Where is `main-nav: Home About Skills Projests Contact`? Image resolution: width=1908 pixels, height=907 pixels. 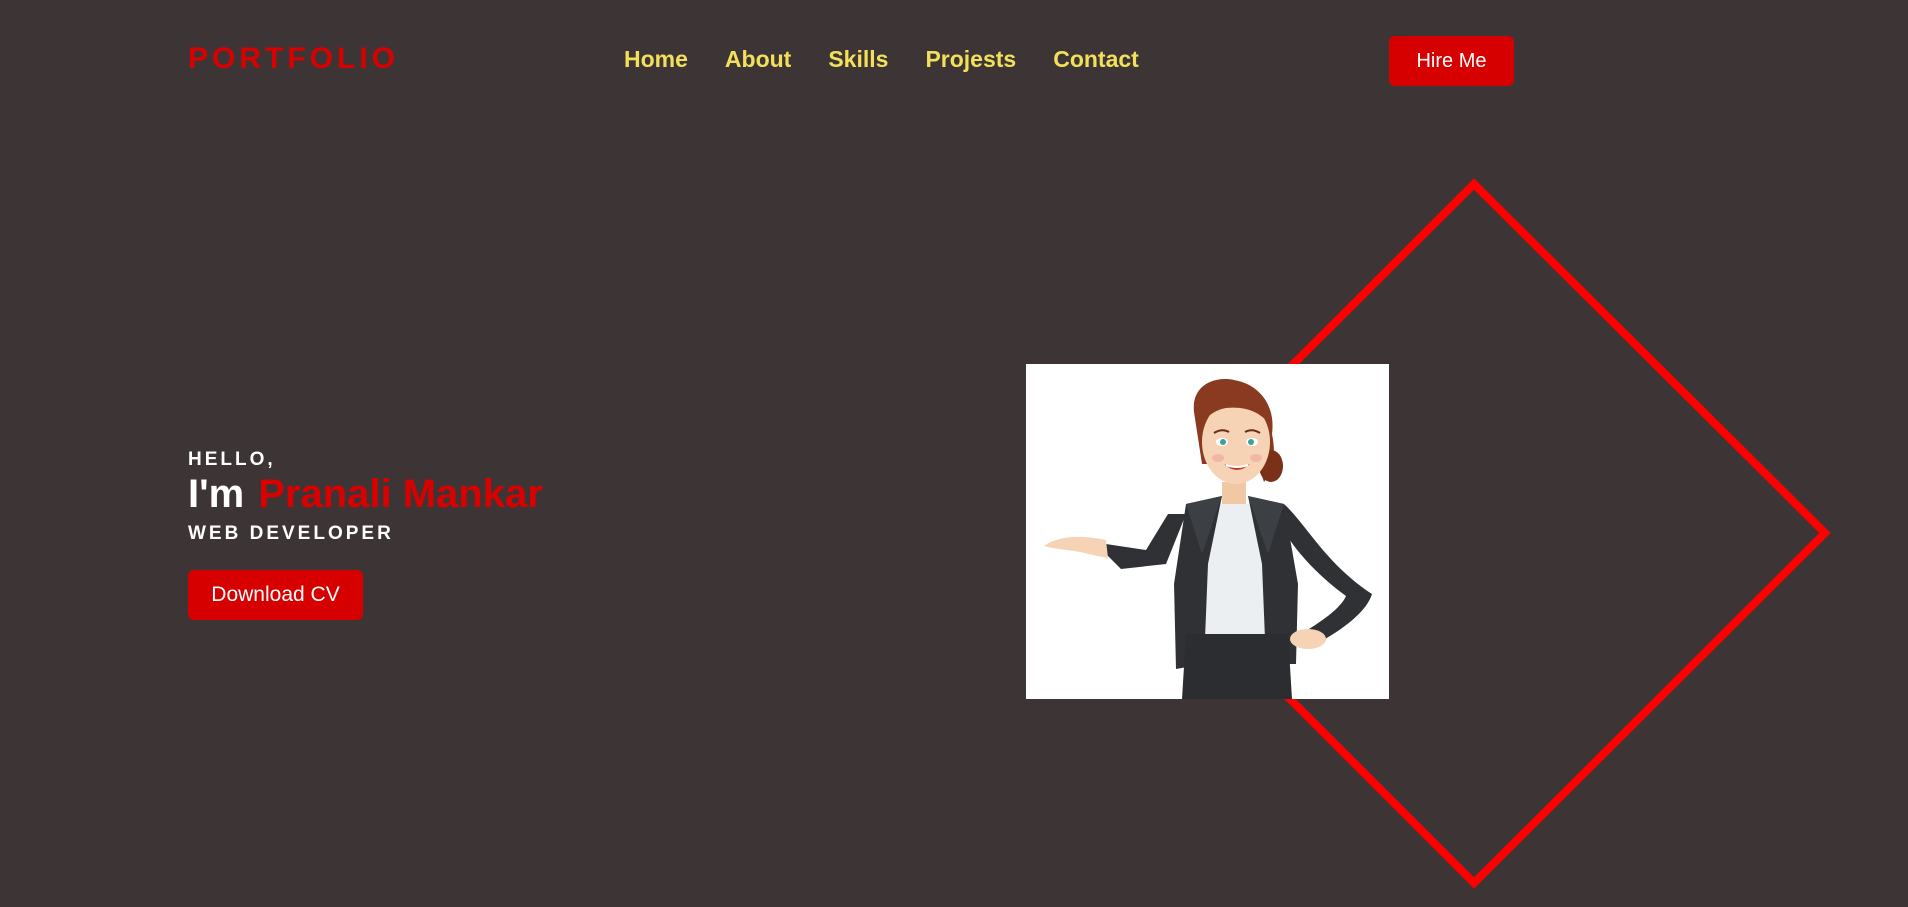 main-nav: Home About Skills Projests Contact is located at coordinates (900, 59).